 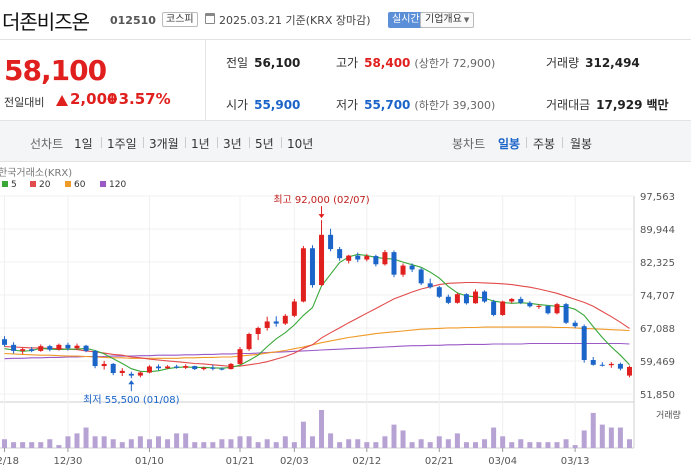 I want to click on as-of-date: 2025.03.21 기준(KRX 장마감), so click(x=295, y=20).